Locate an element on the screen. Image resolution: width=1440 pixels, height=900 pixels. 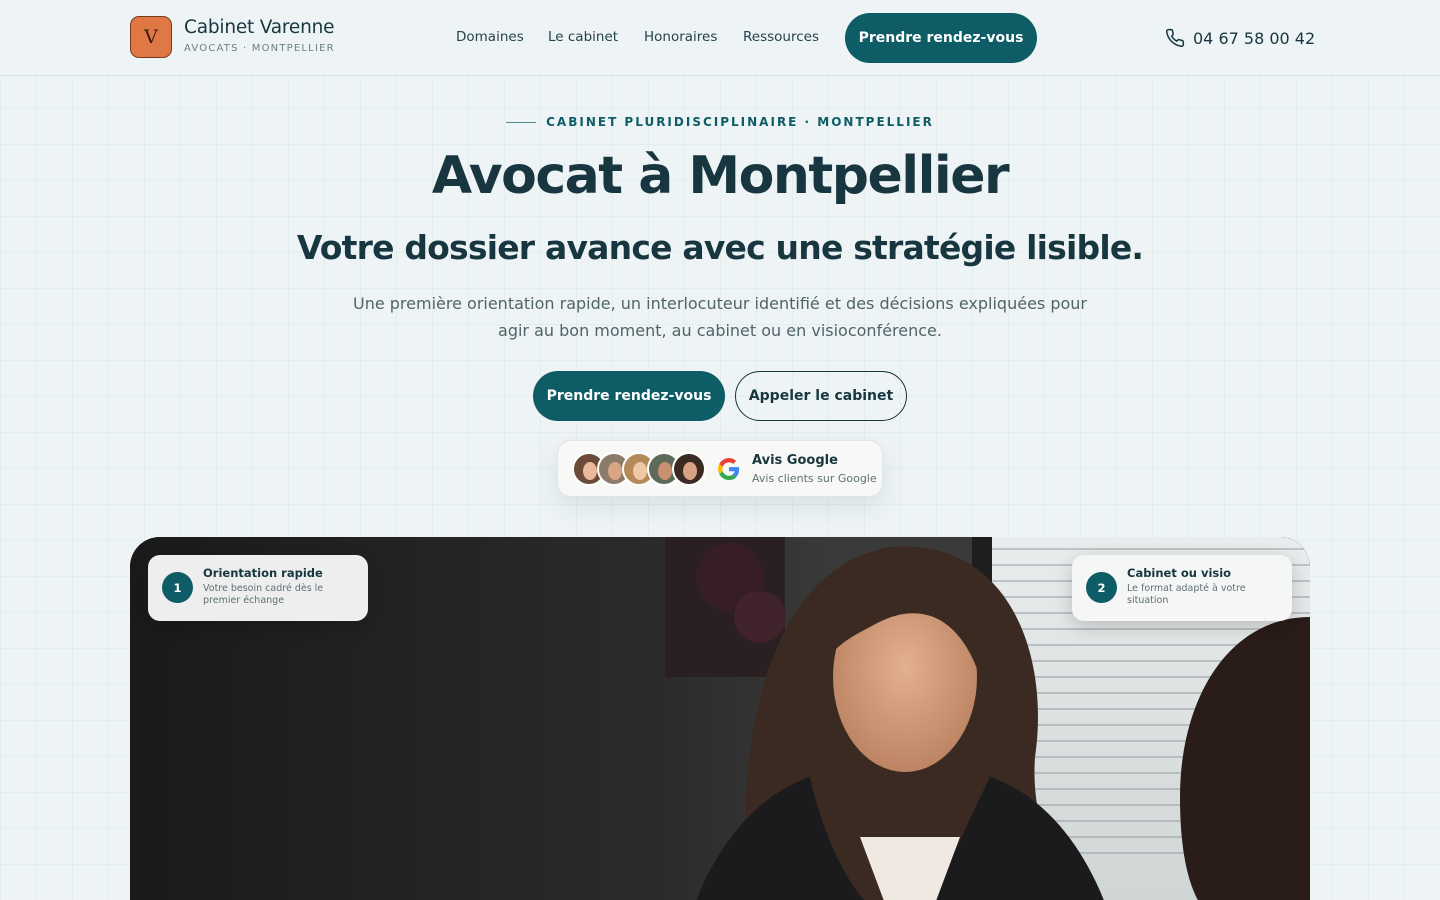
header-appointment-button: Prendre rendez-vous is located at coordinates (941, 38).